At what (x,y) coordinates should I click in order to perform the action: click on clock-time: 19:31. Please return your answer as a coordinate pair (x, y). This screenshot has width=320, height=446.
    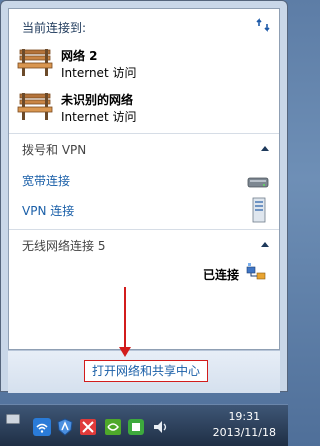
    Looking at the image, I should click on (244, 416).